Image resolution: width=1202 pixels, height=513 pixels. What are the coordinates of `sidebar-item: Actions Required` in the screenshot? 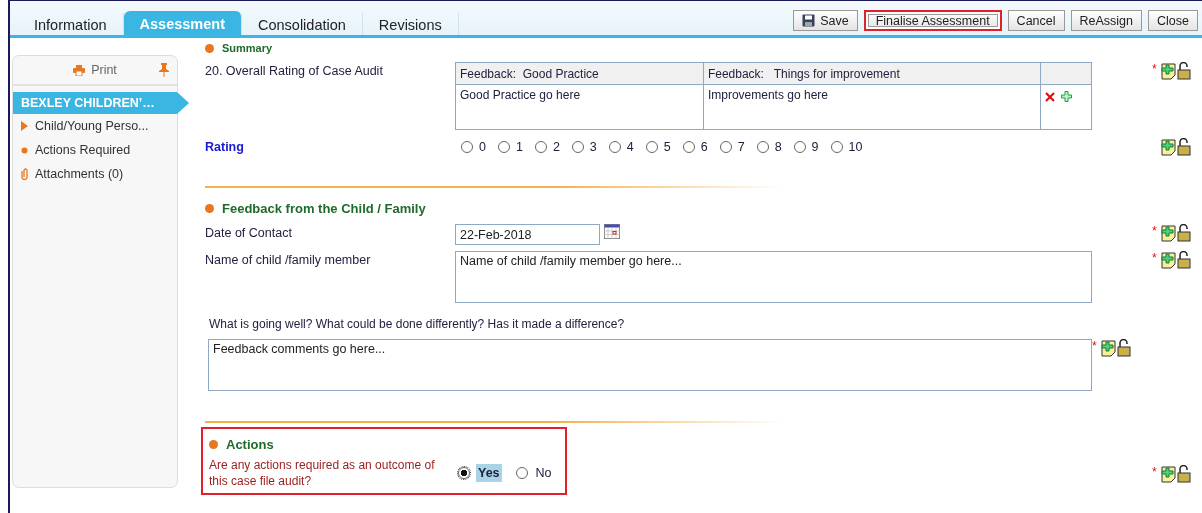 It's located at (95, 150).